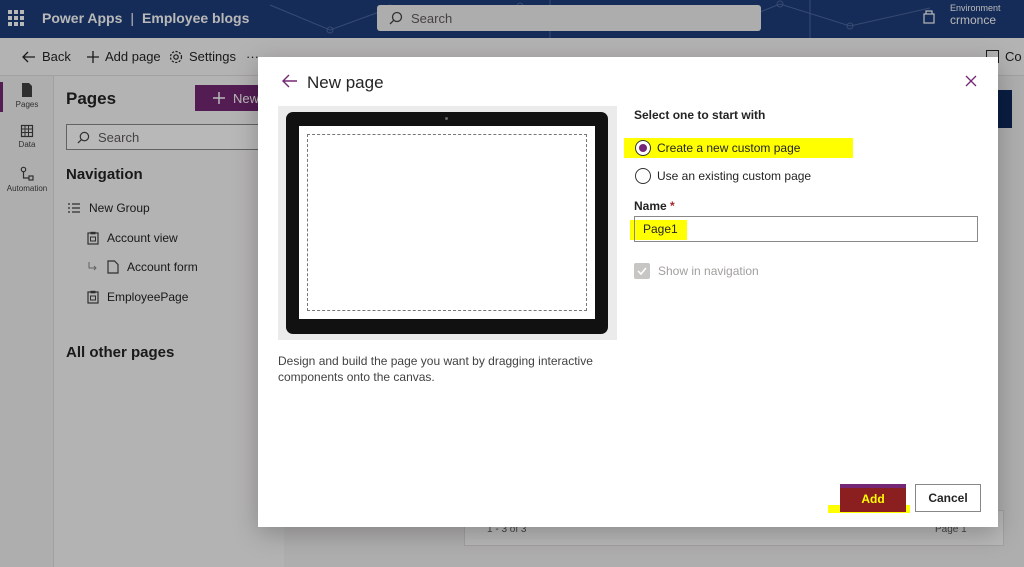  I want to click on option-label: Create a new custom page, so click(729, 148).